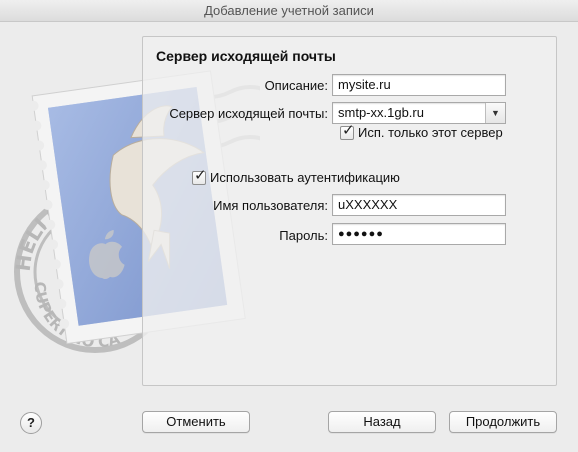 The height and width of the screenshot is (452, 578). I want to click on password-label: Пароль:, so click(303, 235).